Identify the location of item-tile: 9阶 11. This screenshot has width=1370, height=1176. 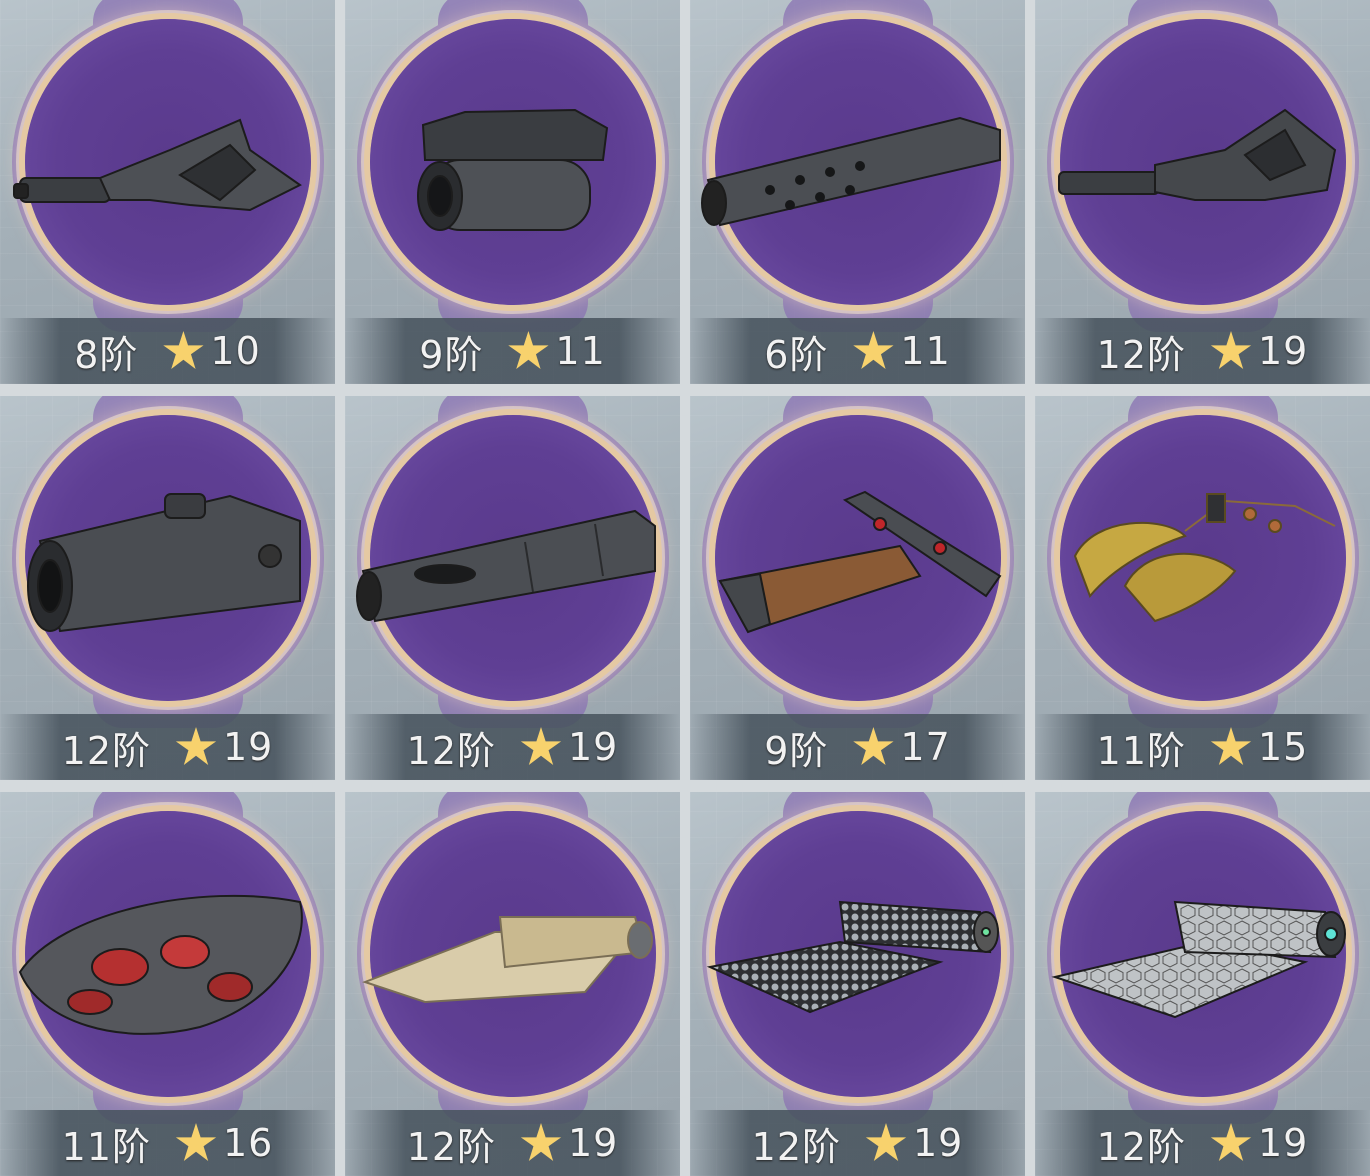
(512, 192).